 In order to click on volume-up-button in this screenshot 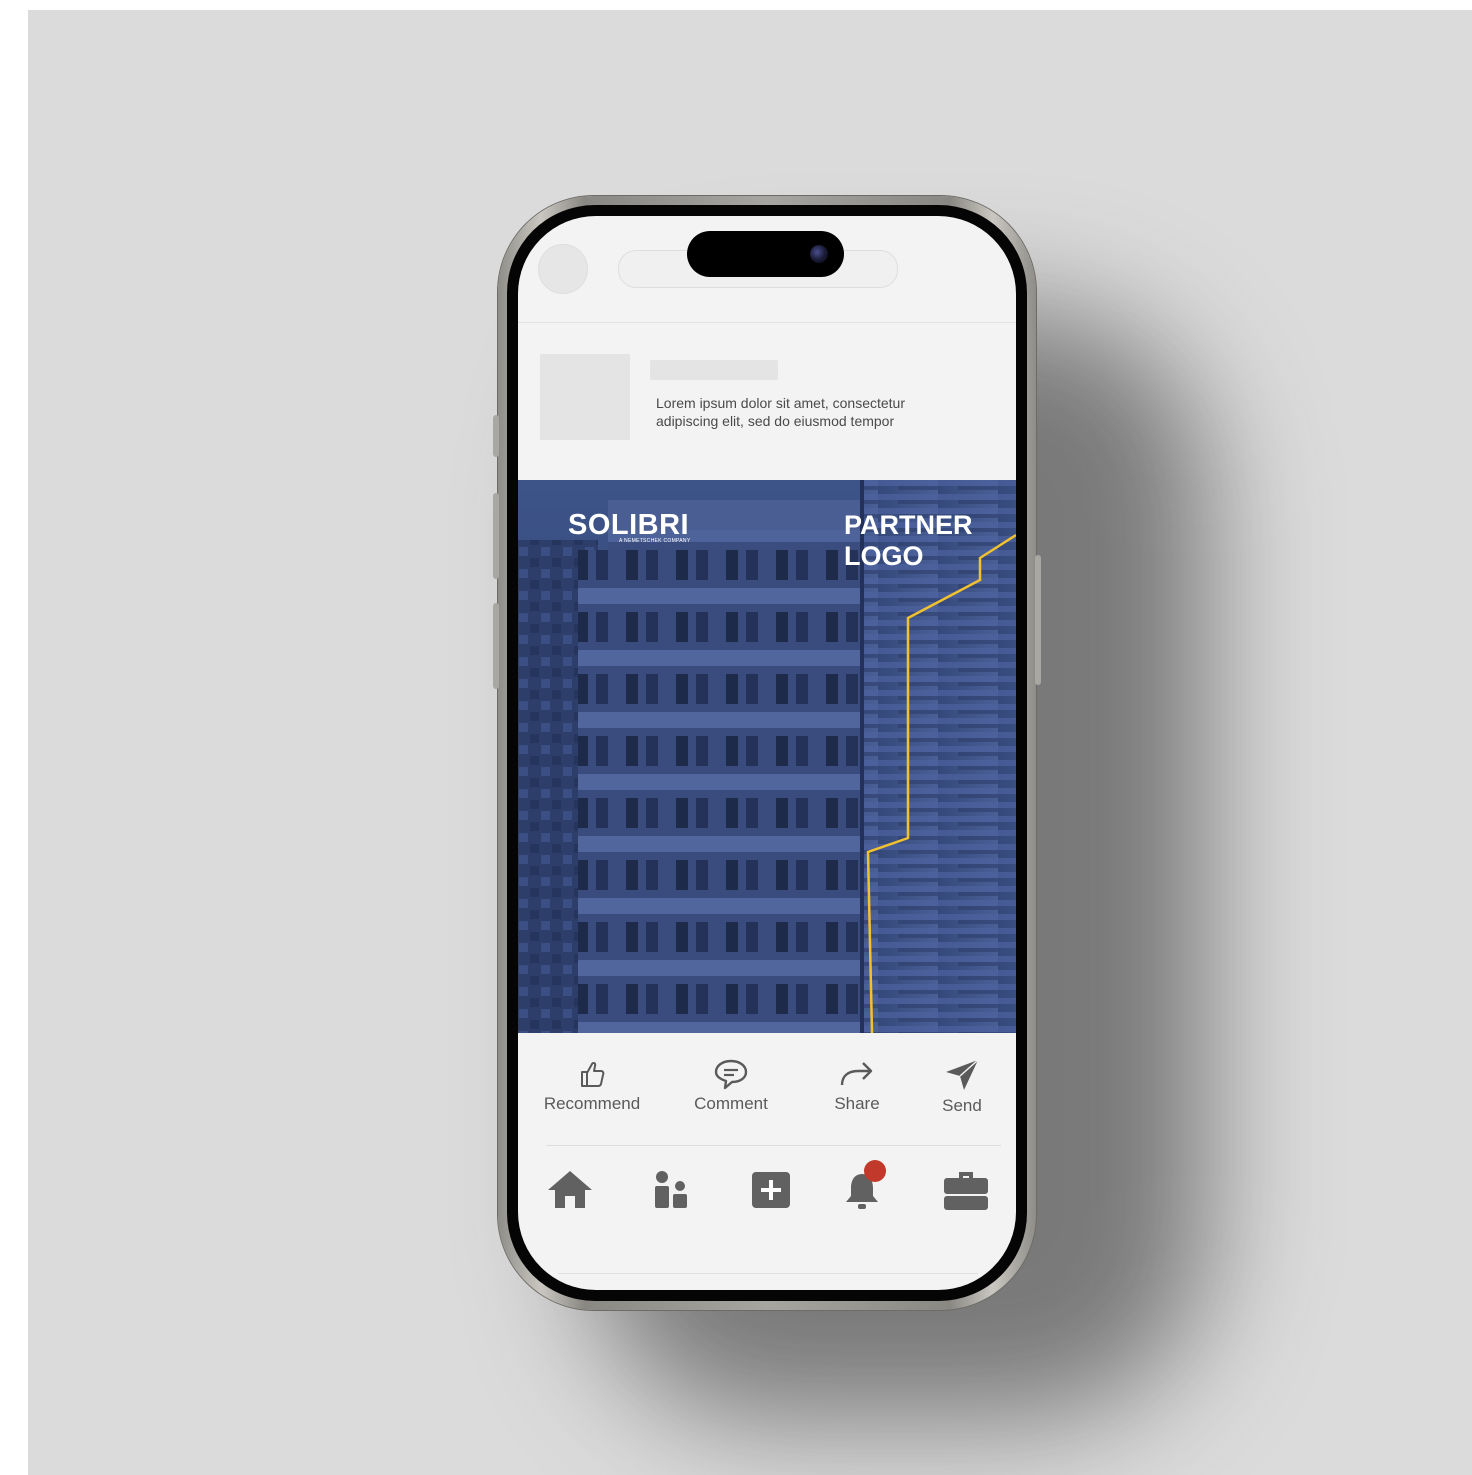, I will do `click(496, 536)`.